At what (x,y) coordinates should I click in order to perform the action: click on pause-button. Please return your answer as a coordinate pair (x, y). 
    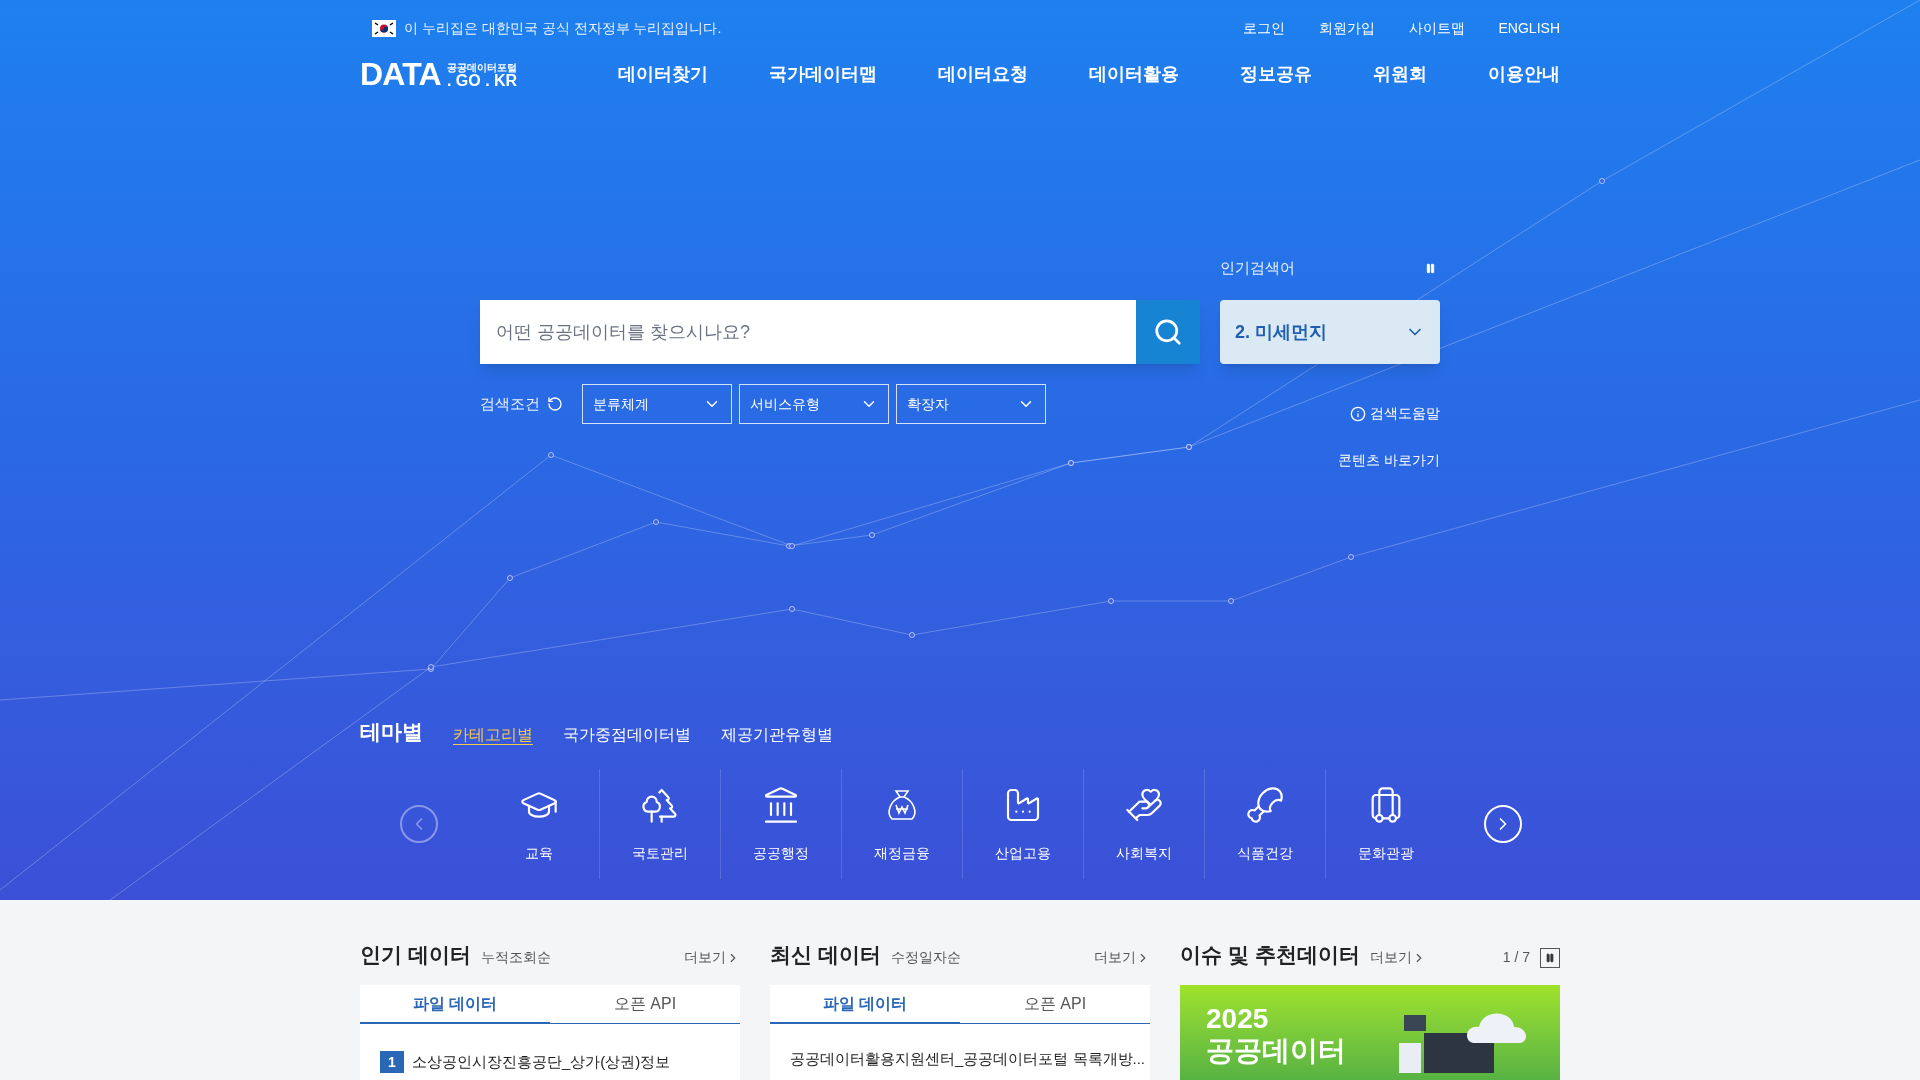
    Looking at the image, I should click on (1550, 957).